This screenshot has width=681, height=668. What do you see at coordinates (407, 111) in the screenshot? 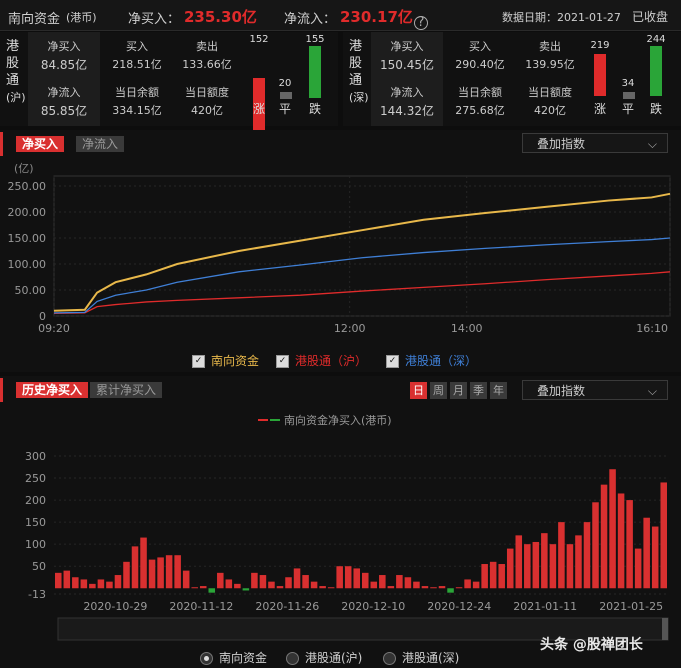
I see `net-inflow-value: 144.32亿` at bounding box center [407, 111].